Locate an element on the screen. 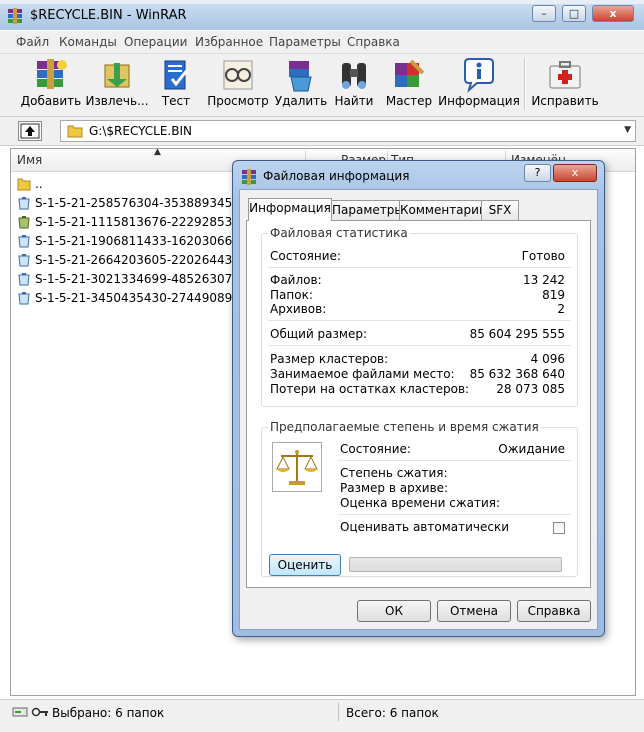 The height and width of the screenshot is (732, 644). menu-file: Файл is located at coordinates (32, 42).